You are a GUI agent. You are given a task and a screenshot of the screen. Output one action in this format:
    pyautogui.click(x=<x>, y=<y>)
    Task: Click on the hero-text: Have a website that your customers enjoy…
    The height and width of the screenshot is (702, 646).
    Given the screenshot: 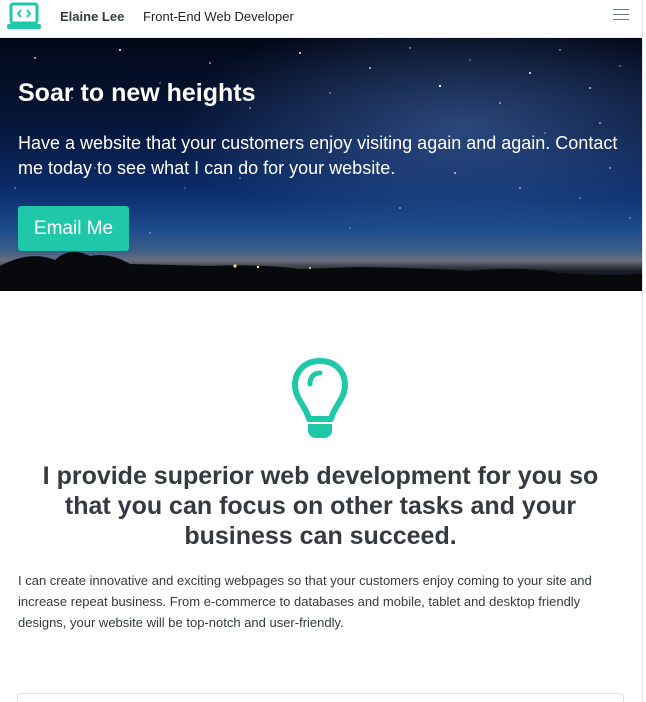 What is the action you would take?
    pyautogui.click(x=318, y=155)
    